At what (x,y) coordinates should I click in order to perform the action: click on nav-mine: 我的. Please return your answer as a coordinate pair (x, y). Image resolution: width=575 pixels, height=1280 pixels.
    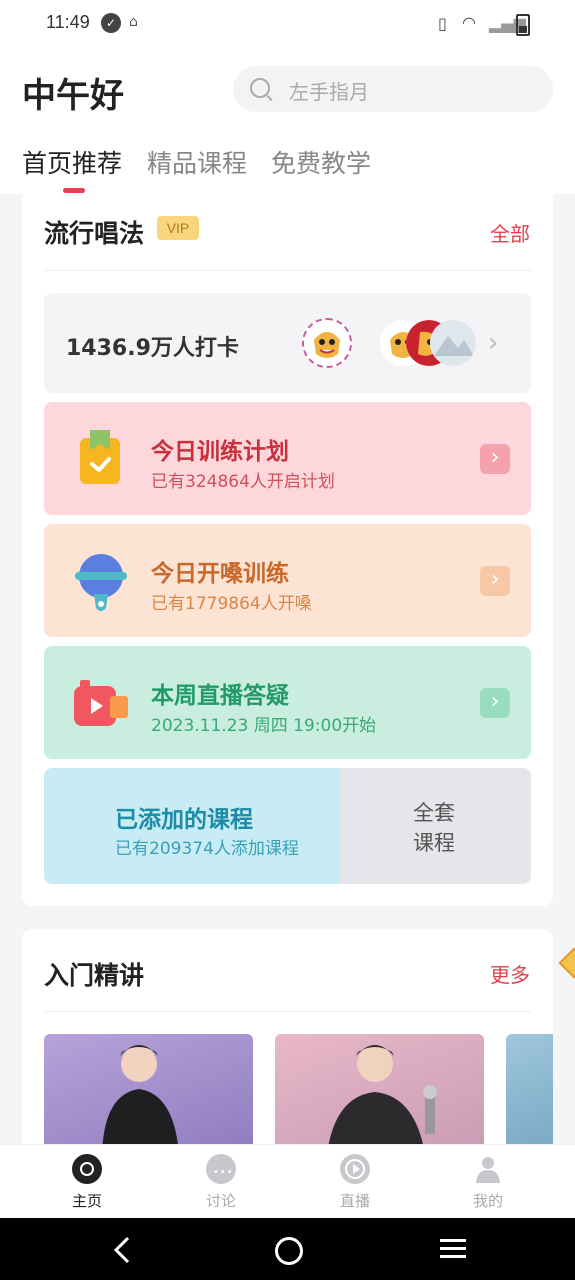
    Looking at the image, I should click on (488, 1182).